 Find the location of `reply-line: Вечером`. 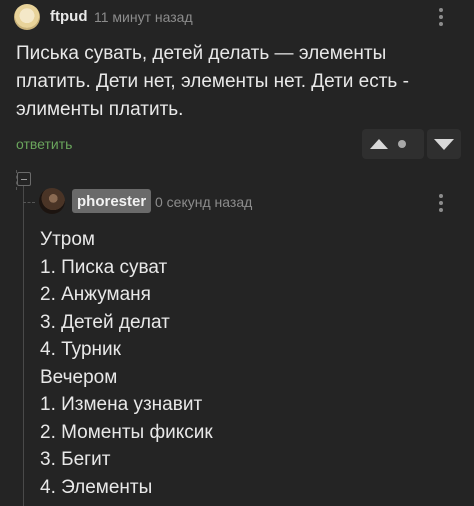

reply-line: Вечером is located at coordinates (79, 377).